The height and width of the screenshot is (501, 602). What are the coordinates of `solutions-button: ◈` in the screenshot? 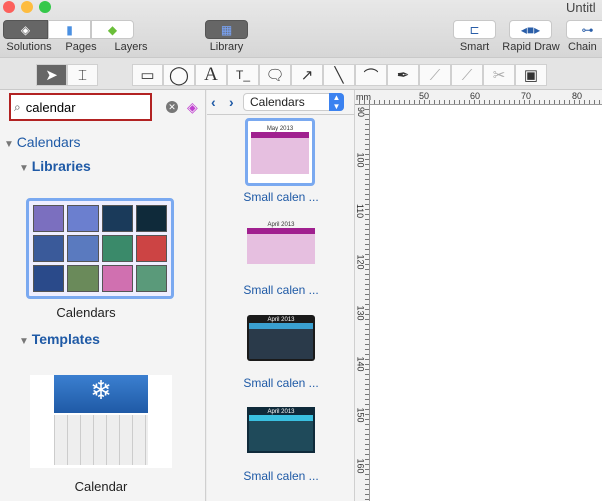 It's located at (25, 29).